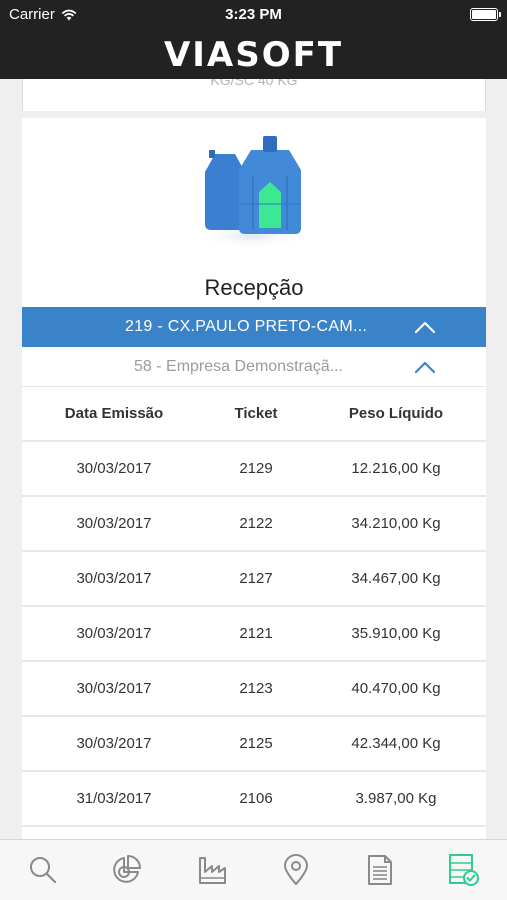 The image size is (507, 900). I want to click on previous-card-text: KG/SC 40 KG, so click(254, 83).